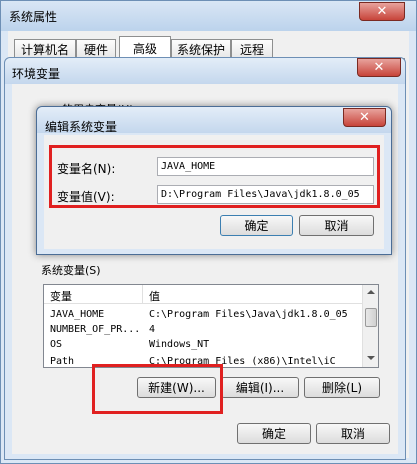 Image resolution: width=417 pixels, height=464 pixels. Describe the element at coordinates (157, 389) in the screenshot. I see `highlight-new-button-box` at that location.